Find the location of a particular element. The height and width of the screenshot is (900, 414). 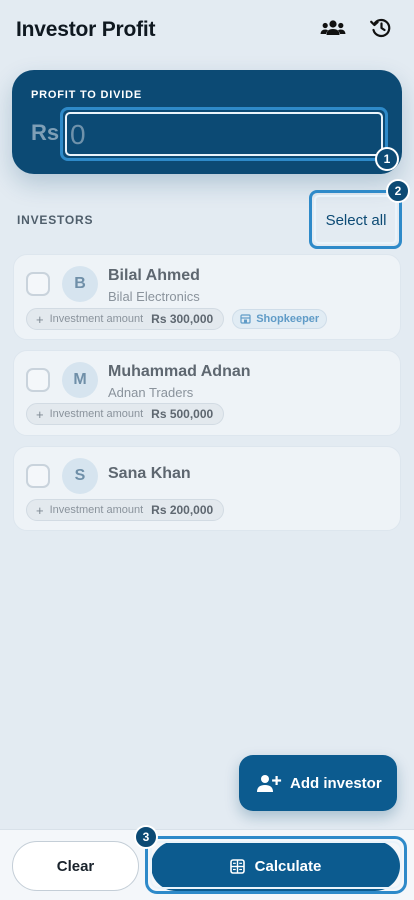

step-marker-2: 2 is located at coordinates (398, 191).